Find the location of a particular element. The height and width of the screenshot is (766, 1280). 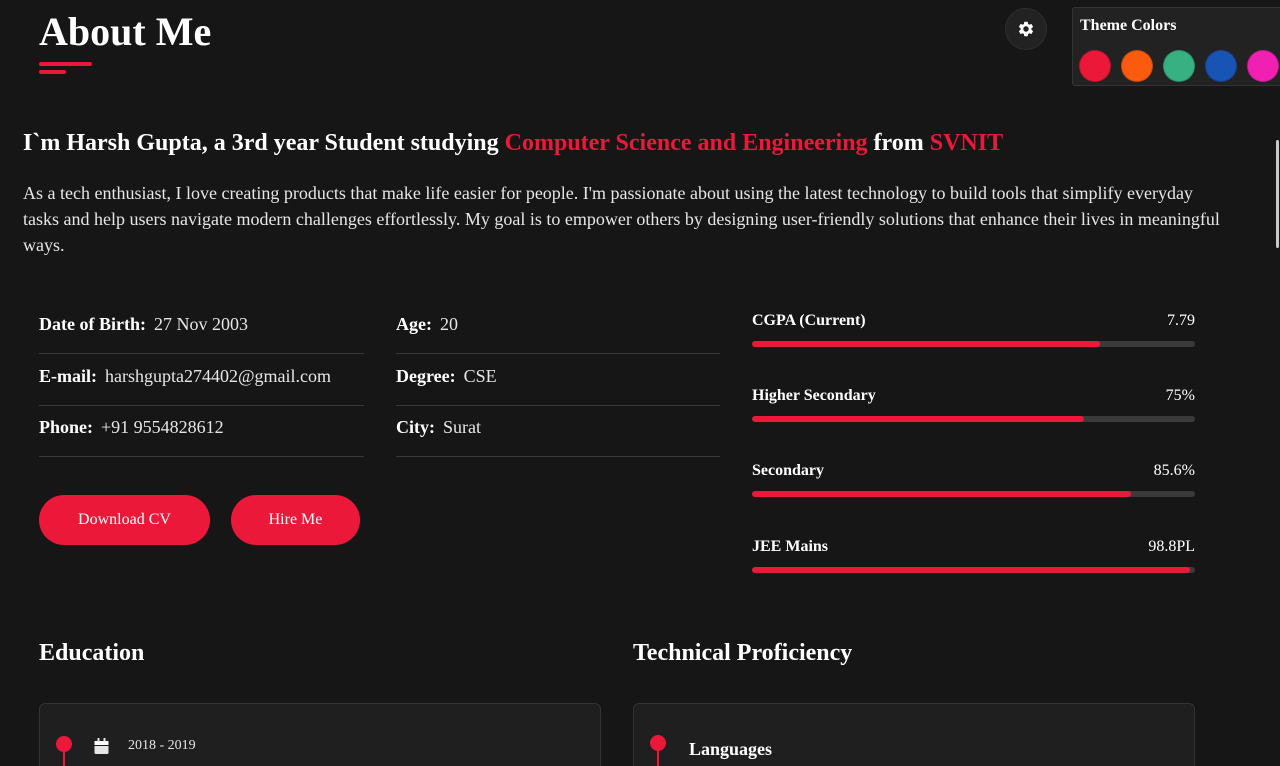

intro-major: Computer Science and Engineering is located at coordinates (686, 143).